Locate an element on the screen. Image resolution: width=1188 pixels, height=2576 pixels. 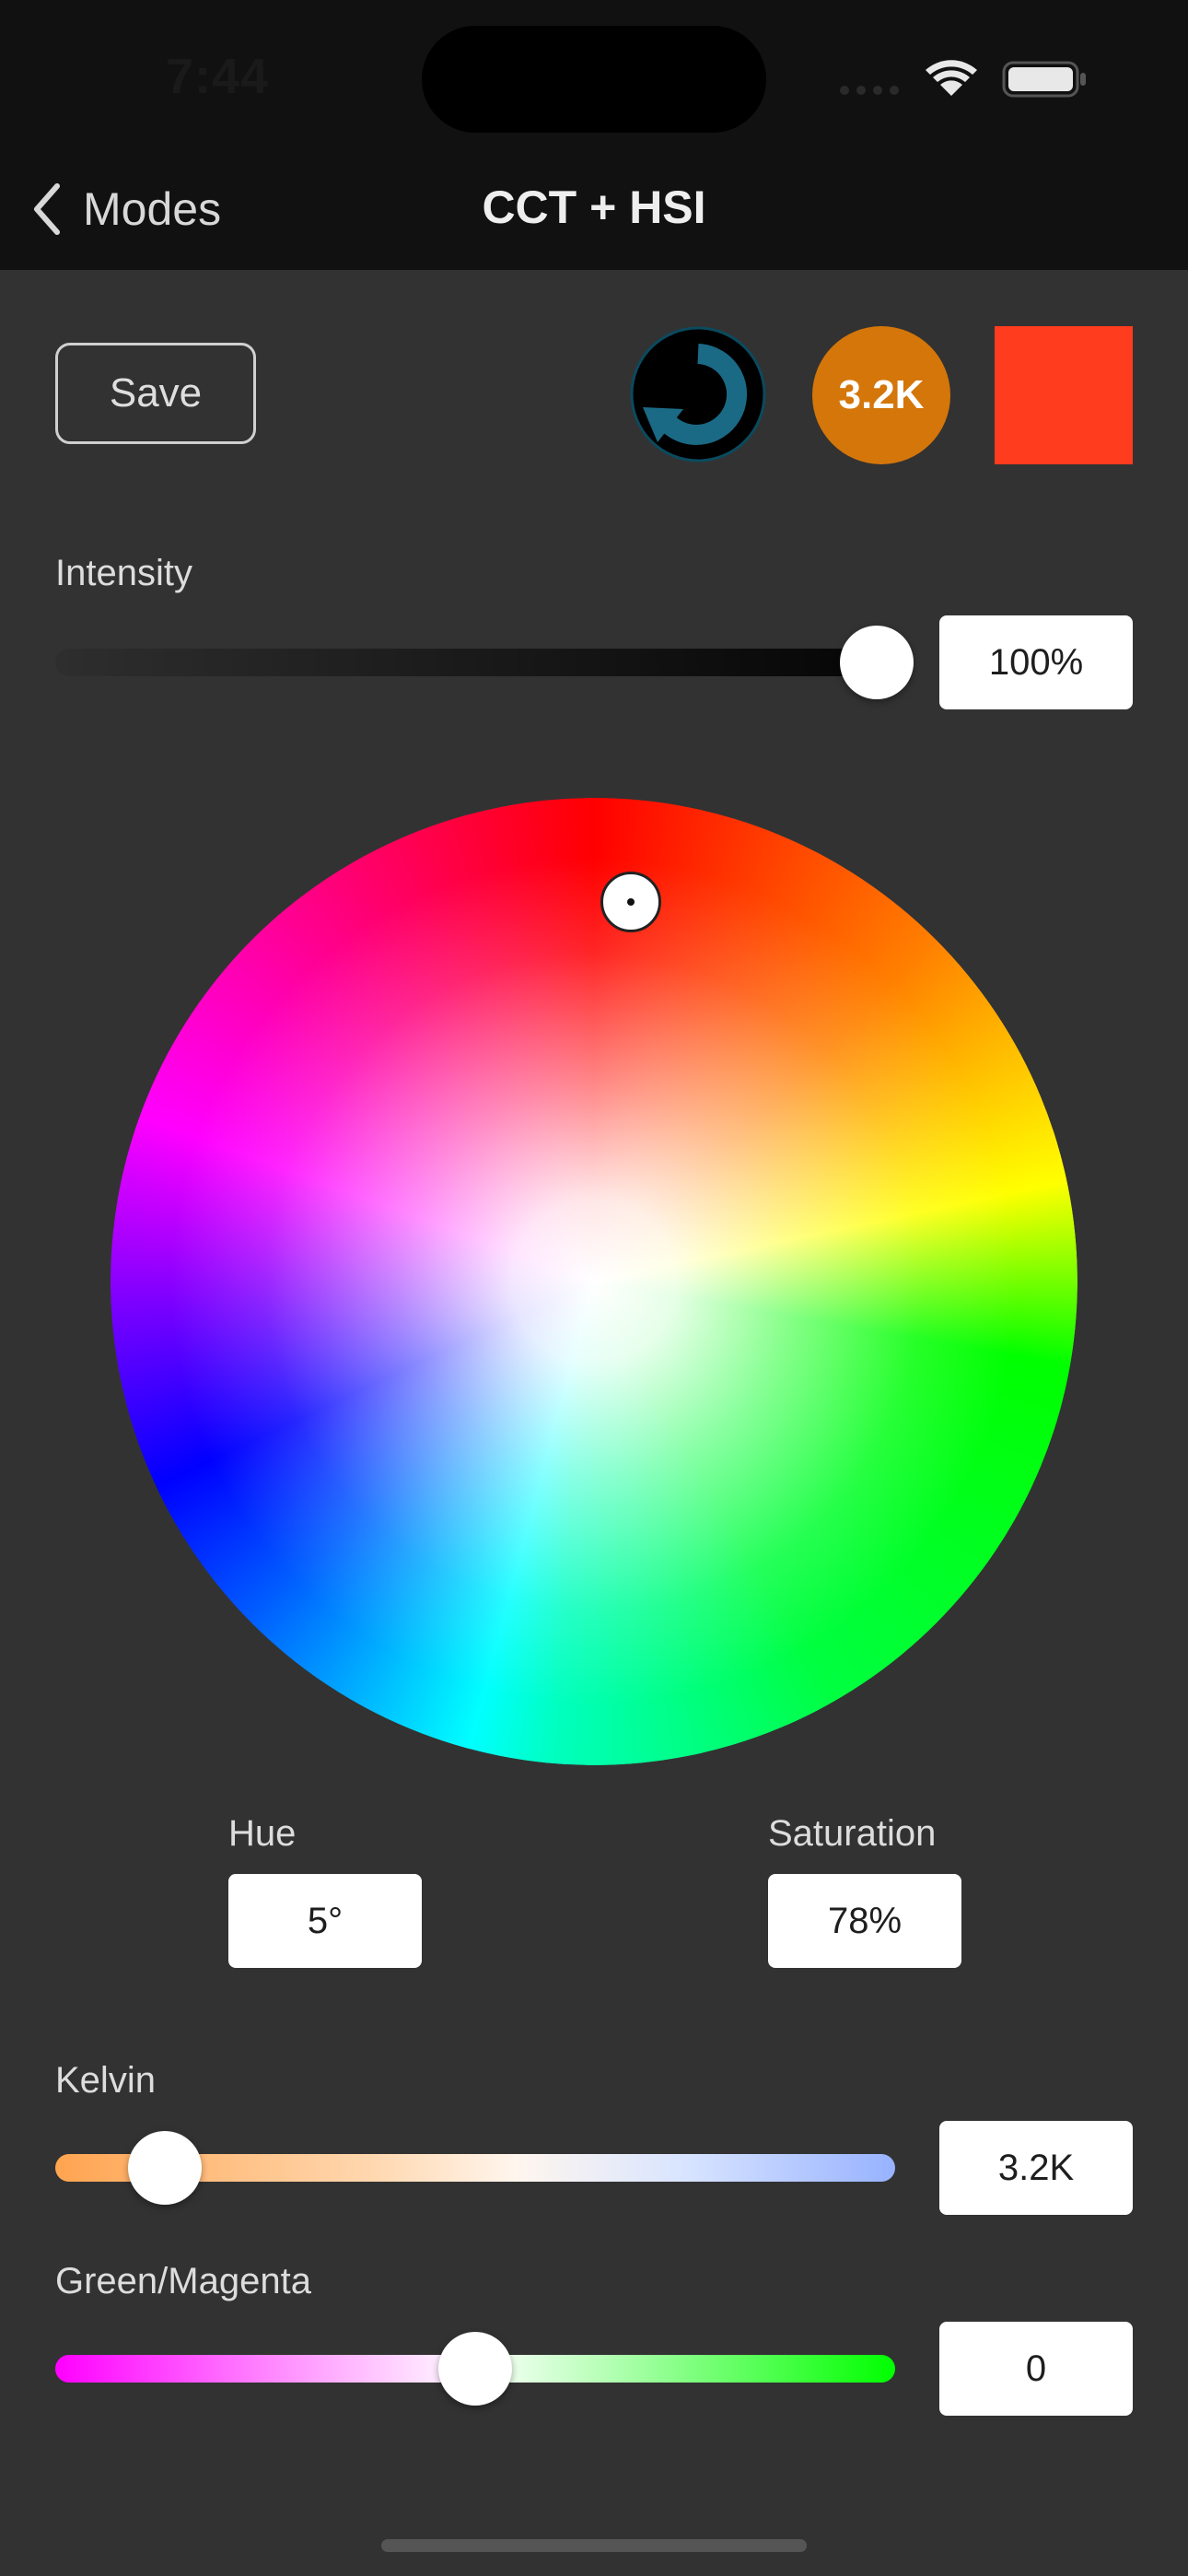
wifi-icon is located at coordinates (951, 78).